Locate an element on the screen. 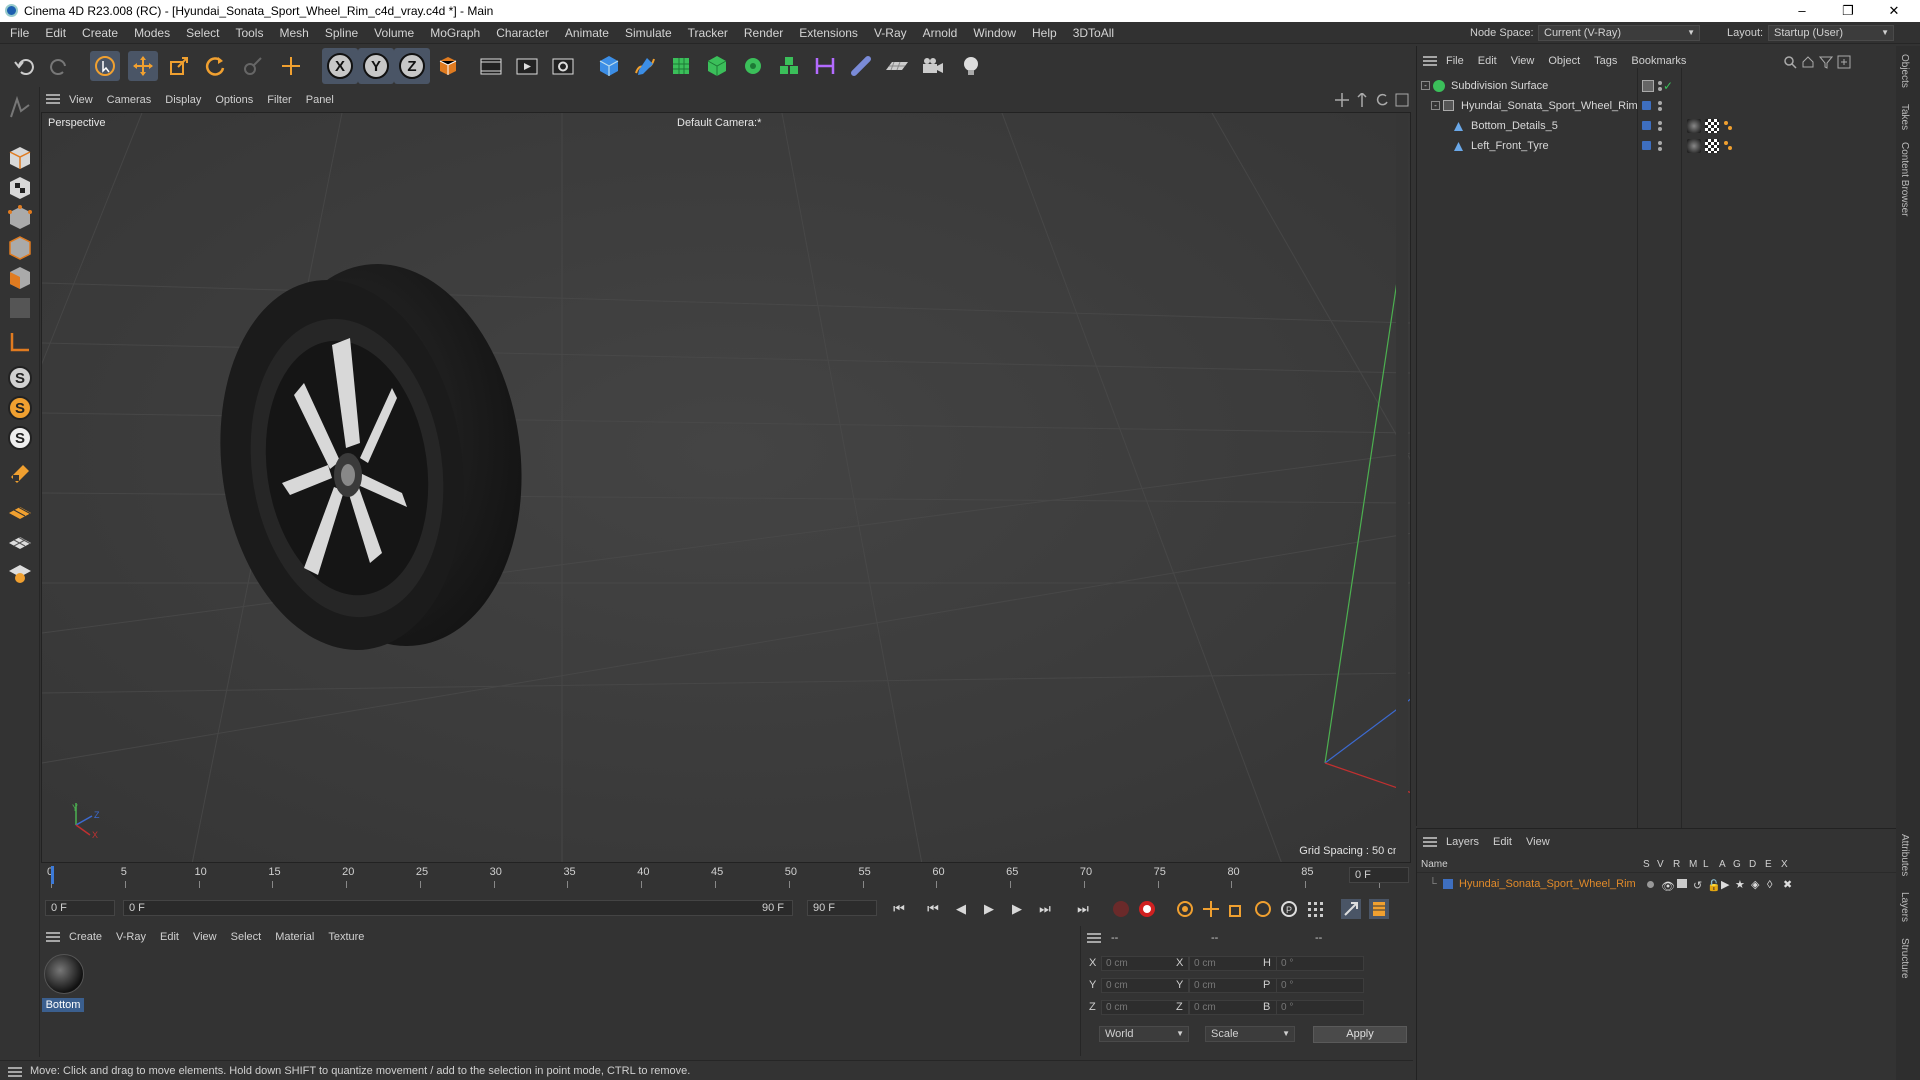 This screenshot has height=1080, width=1920. material-menu-view: View is located at coordinates (205, 937).